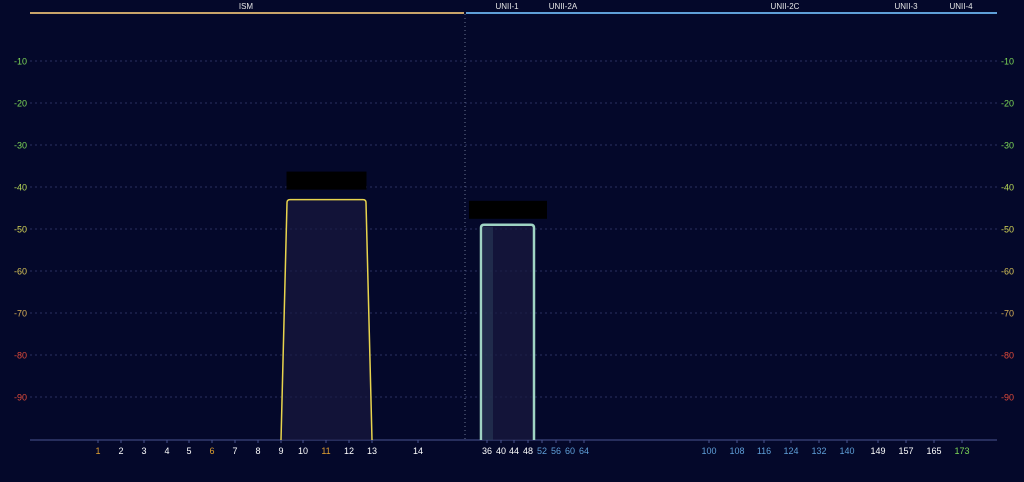 The height and width of the screenshot is (482, 1024). Describe the element at coordinates (508, 209) in the screenshot. I see `network-5g-label-box` at that location.